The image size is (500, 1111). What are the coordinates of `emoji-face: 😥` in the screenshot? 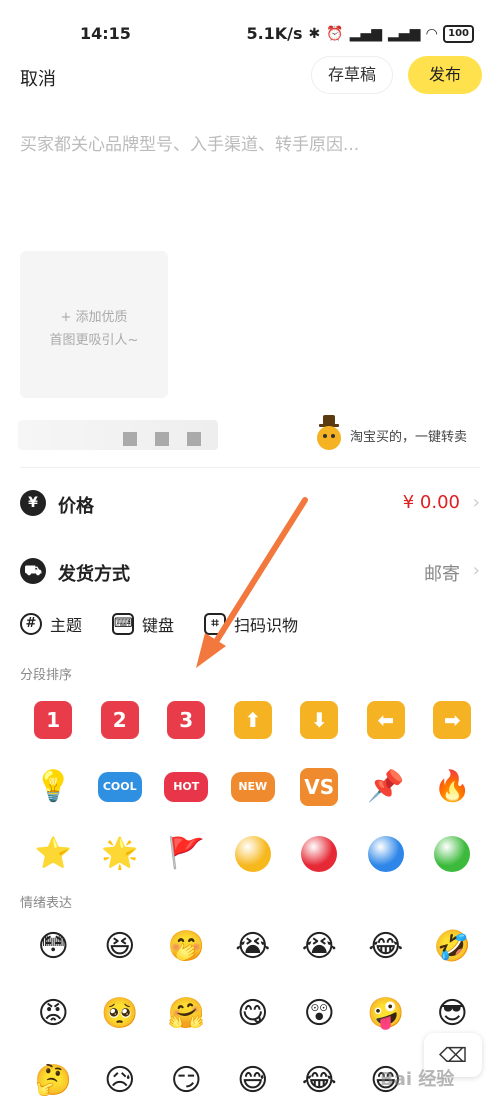 It's located at (120, 1080).